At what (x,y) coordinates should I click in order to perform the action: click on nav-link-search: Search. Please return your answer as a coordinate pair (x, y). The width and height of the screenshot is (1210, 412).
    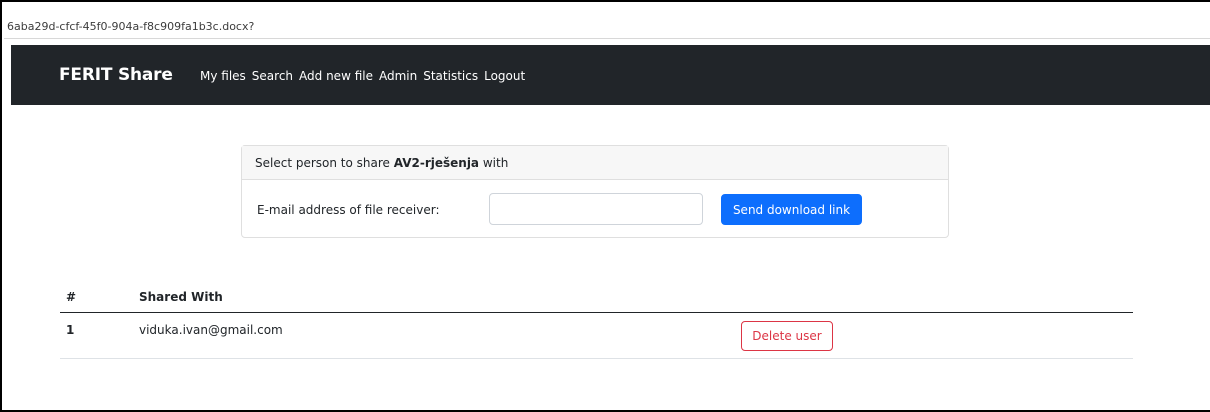
    Looking at the image, I should click on (272, 76).